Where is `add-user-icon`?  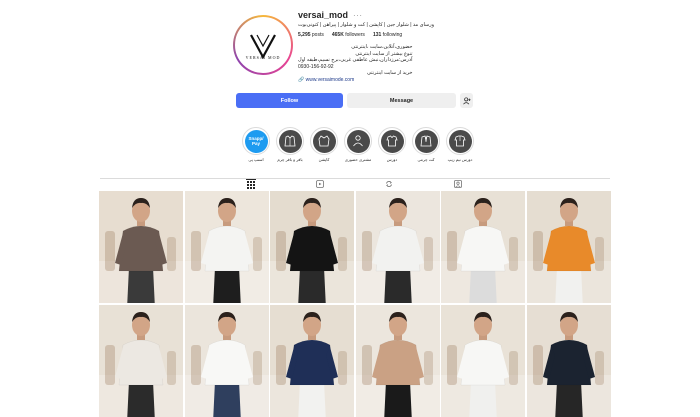
add-user-icon is located at coordinates (466, 100).